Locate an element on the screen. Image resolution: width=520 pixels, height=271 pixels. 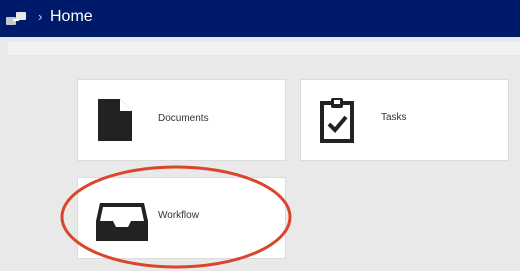
document-icon is located at coordinates (115, 120).